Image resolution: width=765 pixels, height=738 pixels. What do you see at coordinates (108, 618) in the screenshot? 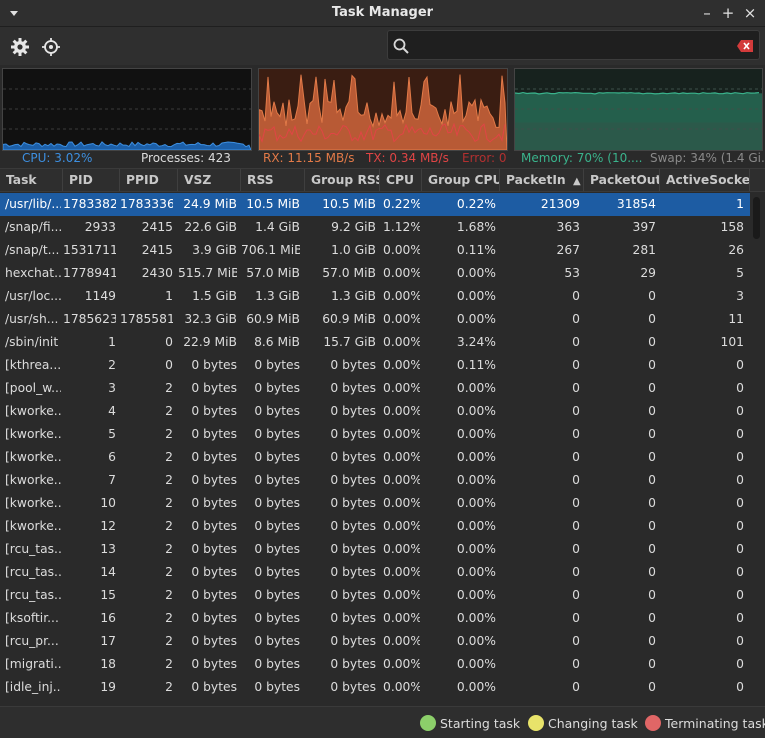
I see `cell-pid: 16` at bounding box center [108, 618].